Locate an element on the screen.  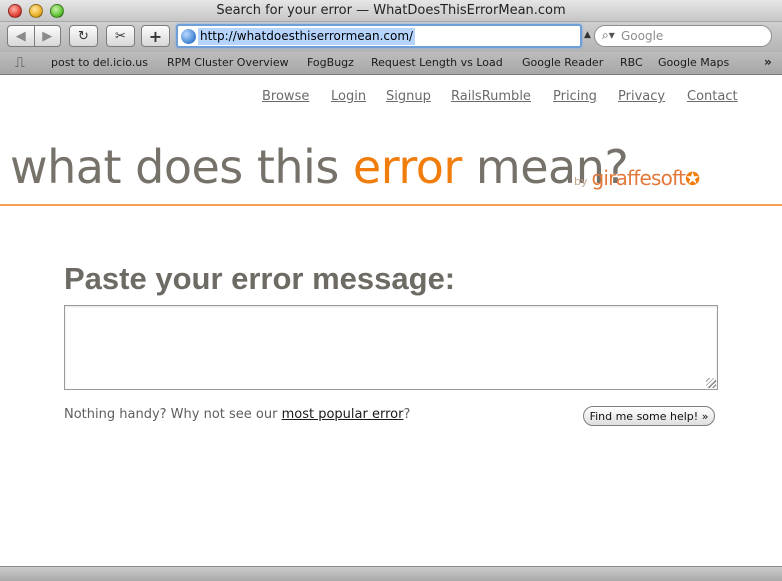
resize-grip-icon is located at coordinates (711, 383).